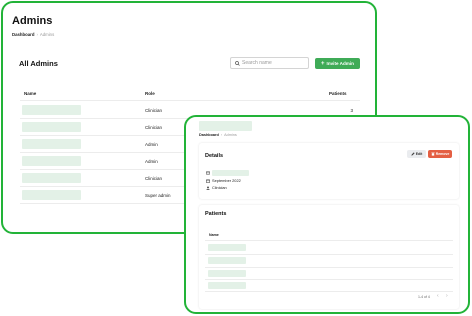 The width and height of the screenshot is (472, 316). Describe the element at coordinates (274, 63) in the screenshot. I see `search-input` at that location.